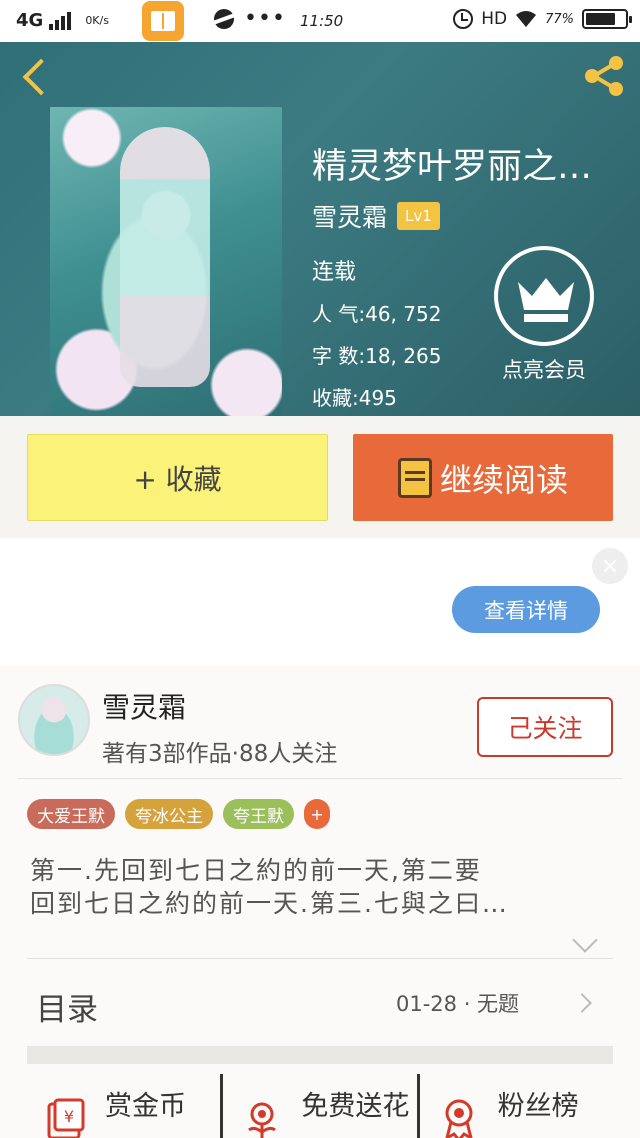 This screenshot has width=640, height=1138. What do you see at coordinates (169, 814) in the screenshot?
I see `tag-item: 夸冰公主` at bounding box center [169, 814].